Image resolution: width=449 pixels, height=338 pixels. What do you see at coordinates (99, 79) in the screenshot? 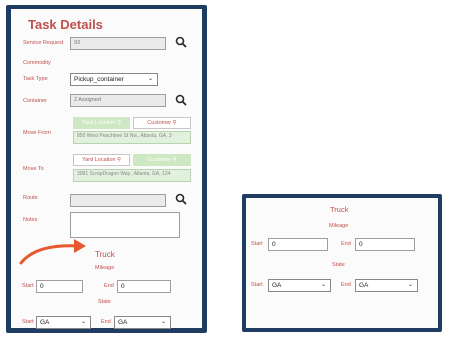
I see `task-type-value: Pickup_container` at bounding box center [99, 79].